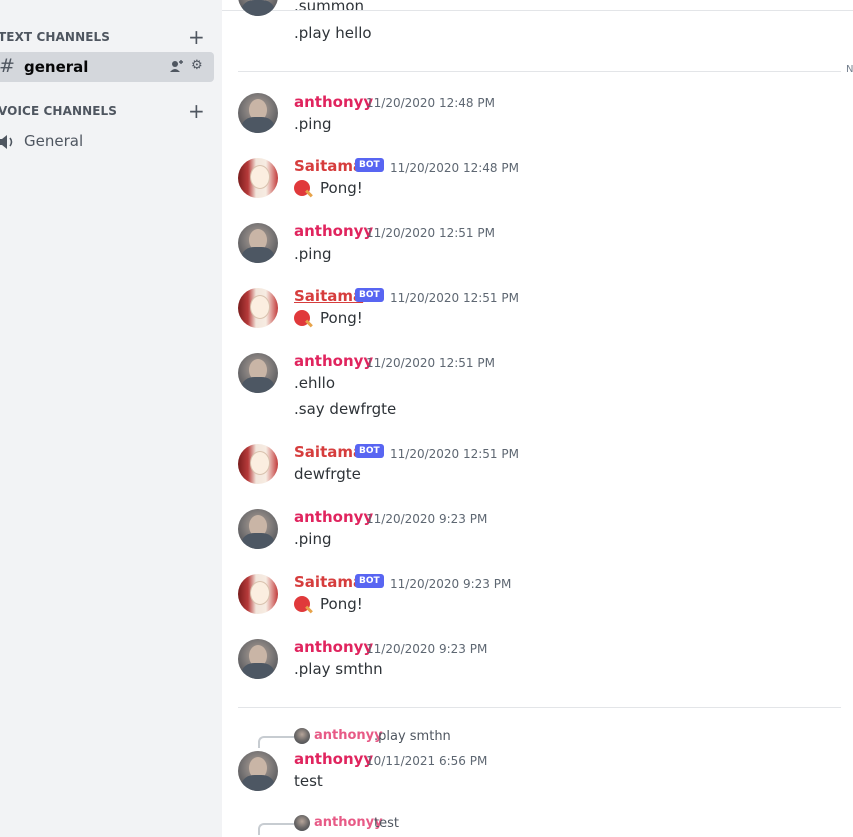 The image size is (853, 837). I want to click on message-text: .say dewfrgte, so click(345, 409).